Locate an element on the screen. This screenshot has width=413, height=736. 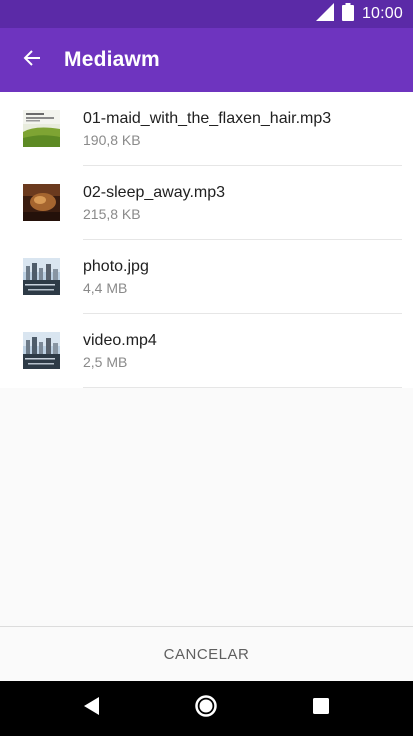
list-item: video.mp4 2,5 MB is located at coordinates (206, 351).